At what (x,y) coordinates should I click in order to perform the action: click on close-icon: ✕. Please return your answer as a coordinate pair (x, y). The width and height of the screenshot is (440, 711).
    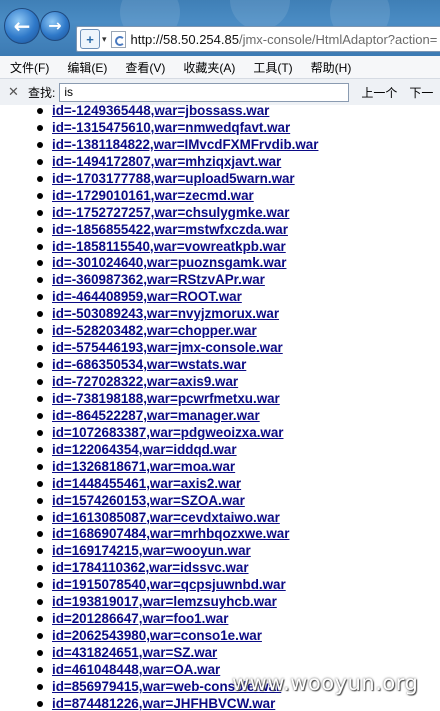
    Looking at the image, I should click on (16, 92).